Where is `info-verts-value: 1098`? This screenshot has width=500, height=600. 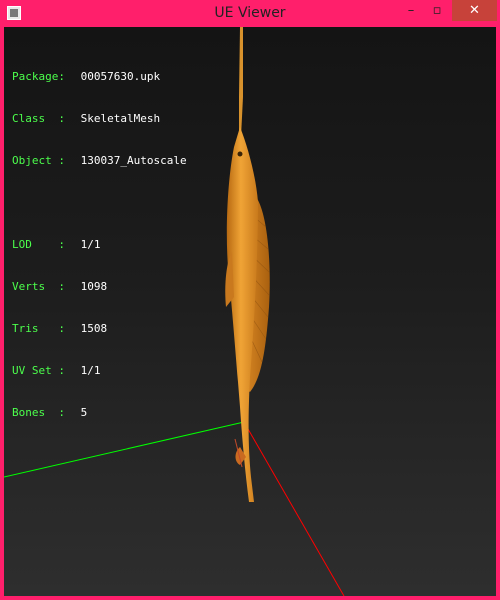 info-verts-value: 1098 is located at coordinates (94, 286).